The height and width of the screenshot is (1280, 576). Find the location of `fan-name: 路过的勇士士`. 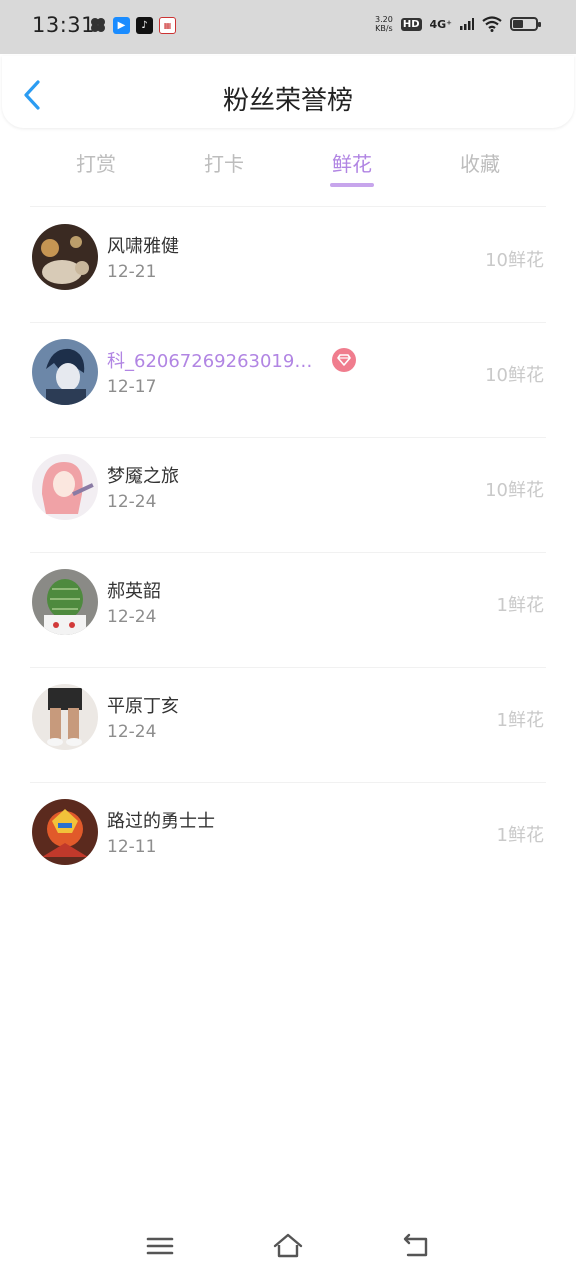

fan-name: 路过的勇士士 is located at coordinates (161, 821).